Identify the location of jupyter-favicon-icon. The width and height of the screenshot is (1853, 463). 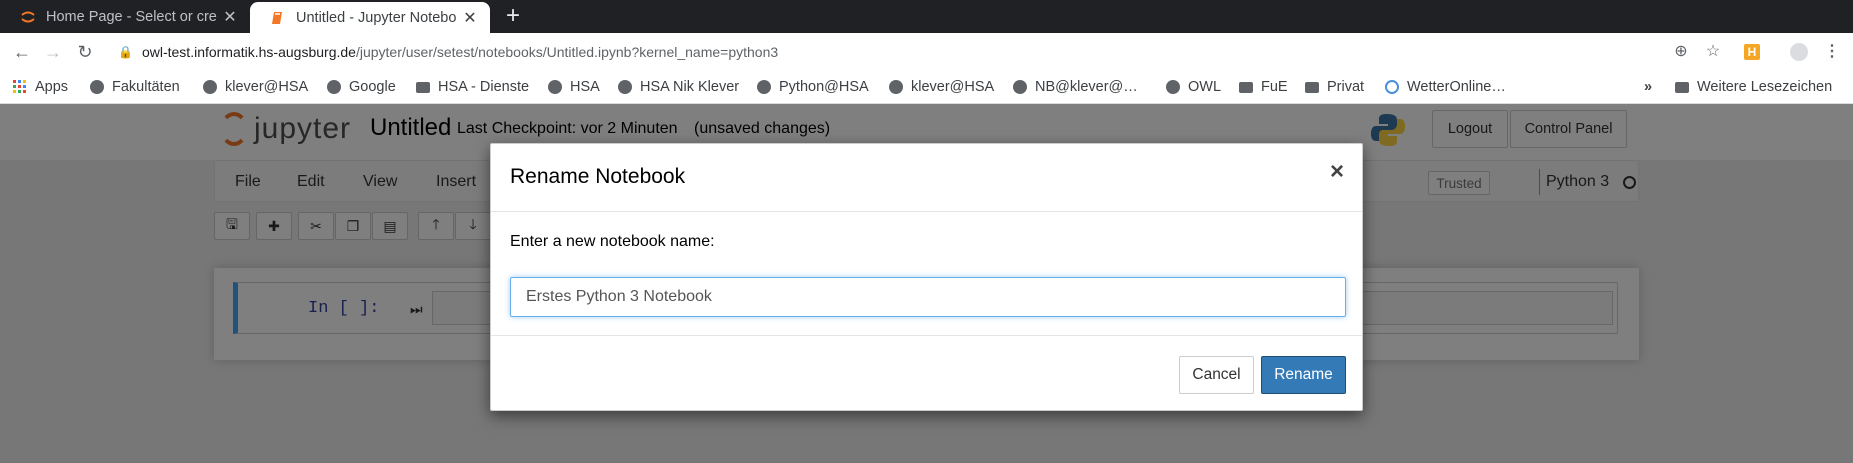
(28, 16).